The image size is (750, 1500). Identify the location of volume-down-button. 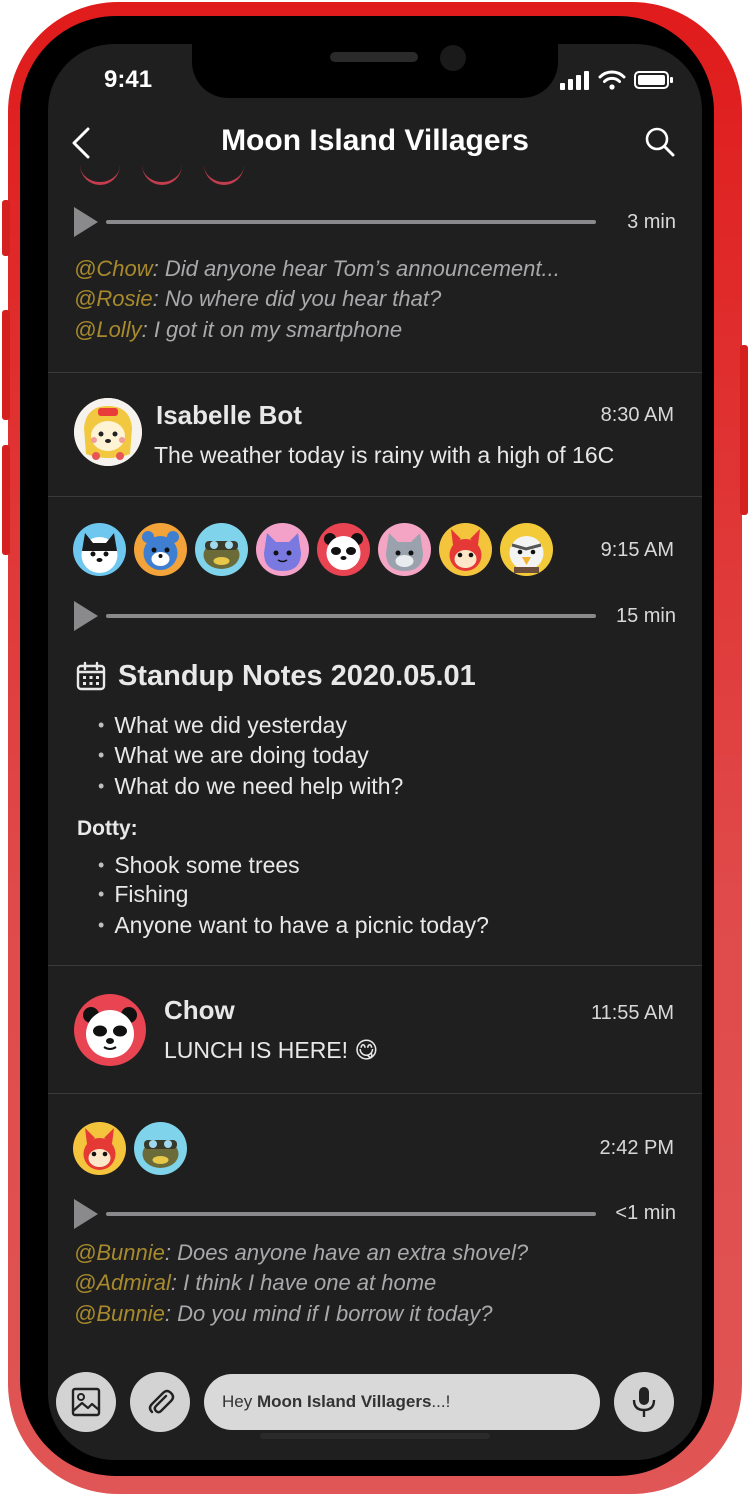
(6, 500).